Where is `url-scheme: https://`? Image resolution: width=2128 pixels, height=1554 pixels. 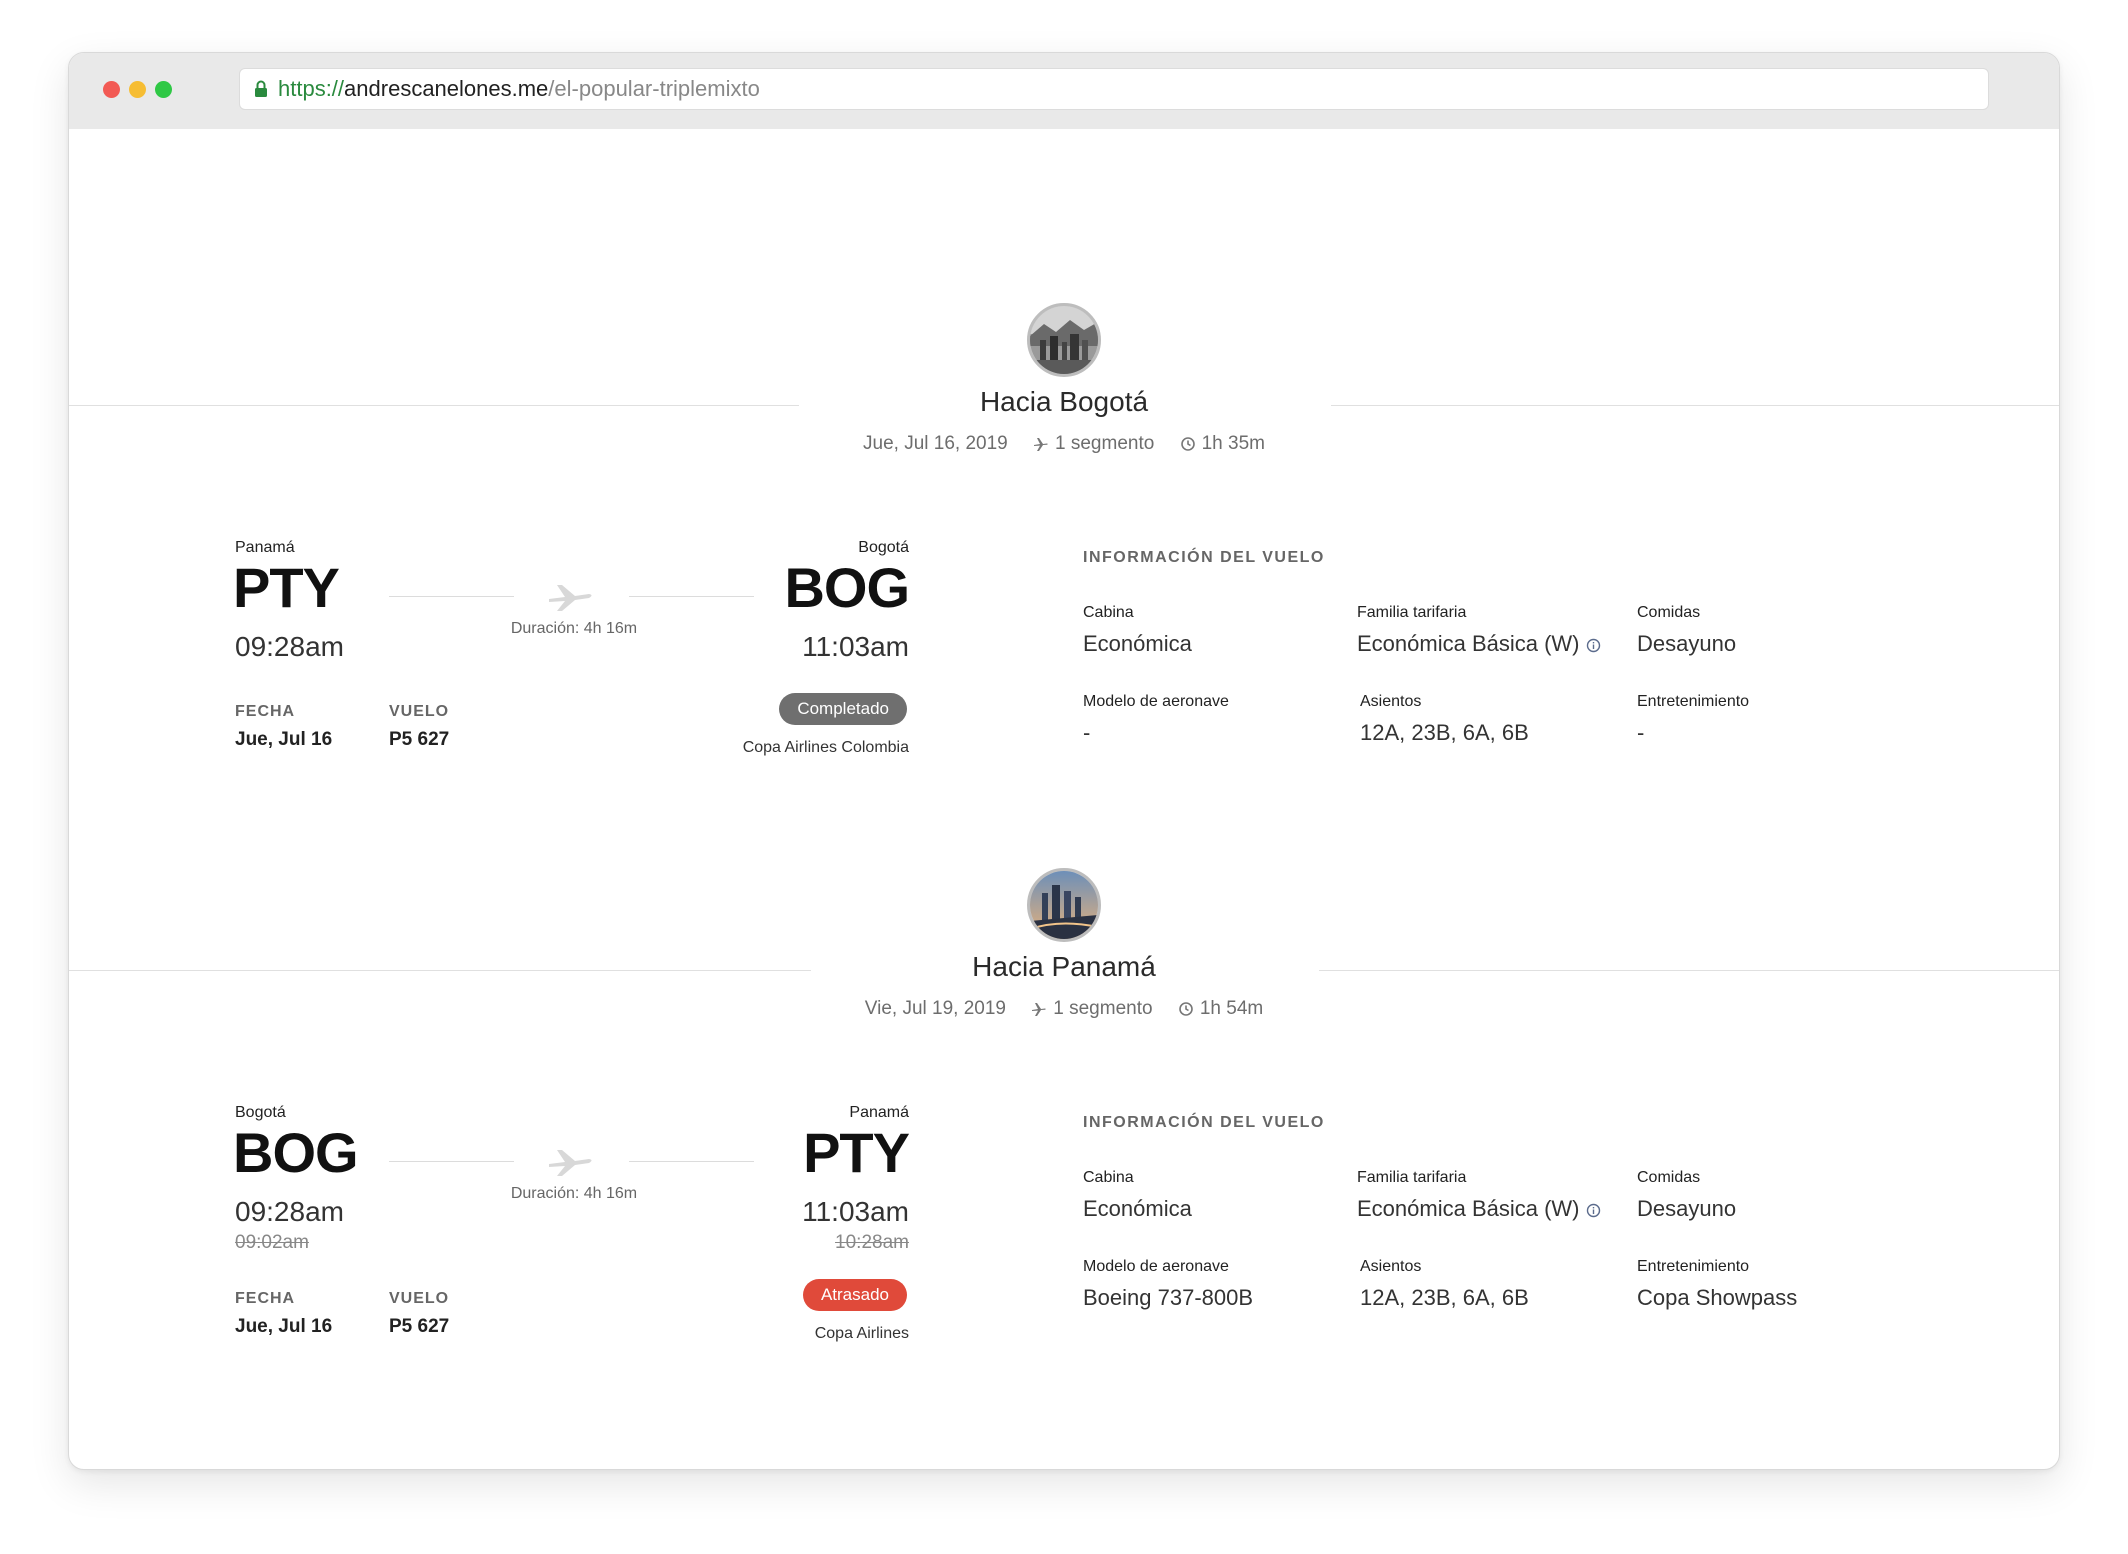 url-scheme: https:// is located at coordinates (311, 88).